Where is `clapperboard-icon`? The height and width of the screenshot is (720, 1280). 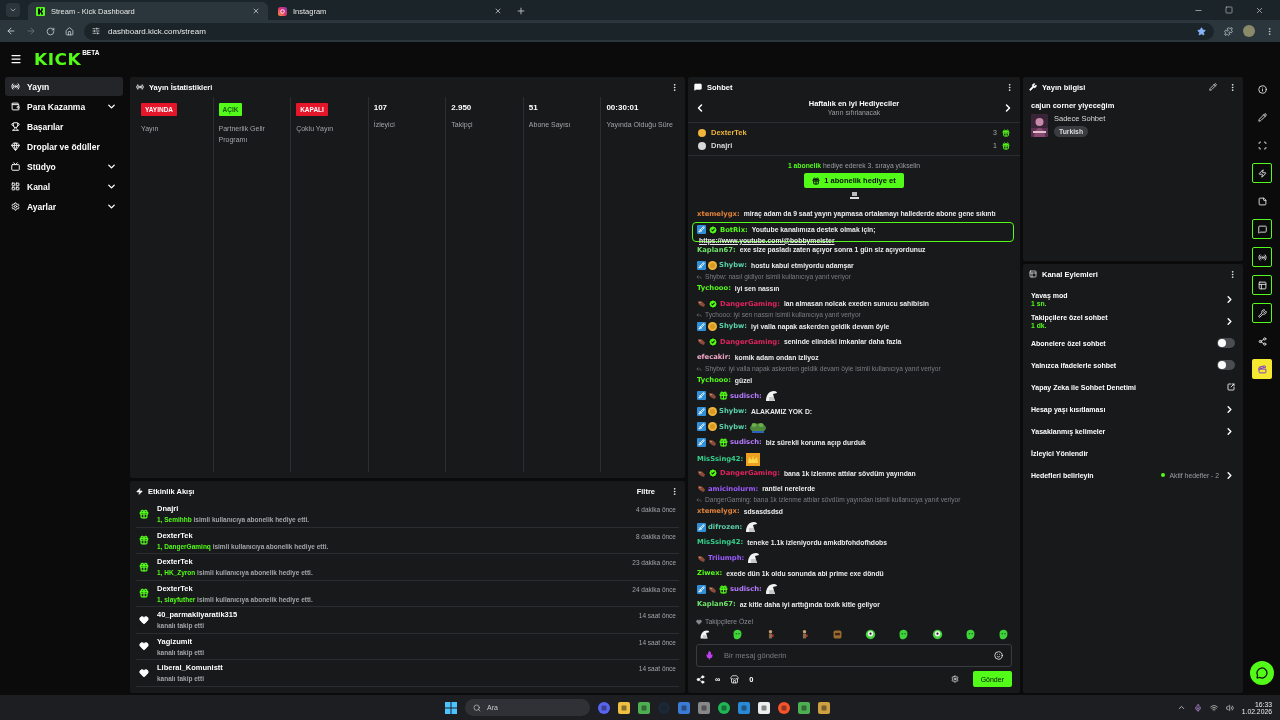
clapperboard-icon is located at coordinates (1262, 369).